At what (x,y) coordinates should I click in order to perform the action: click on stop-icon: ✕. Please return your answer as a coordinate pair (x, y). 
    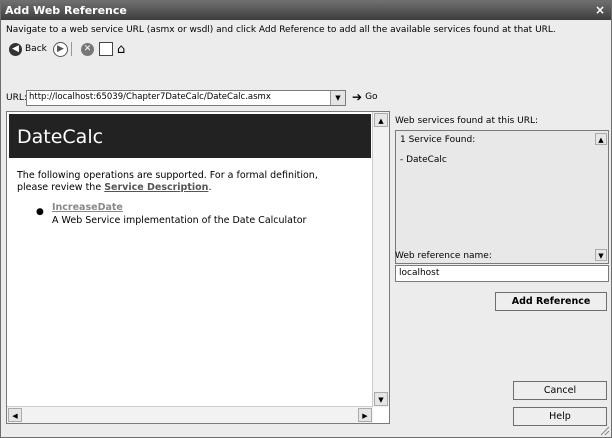
    Looking at the image, I should click on (87, 49).